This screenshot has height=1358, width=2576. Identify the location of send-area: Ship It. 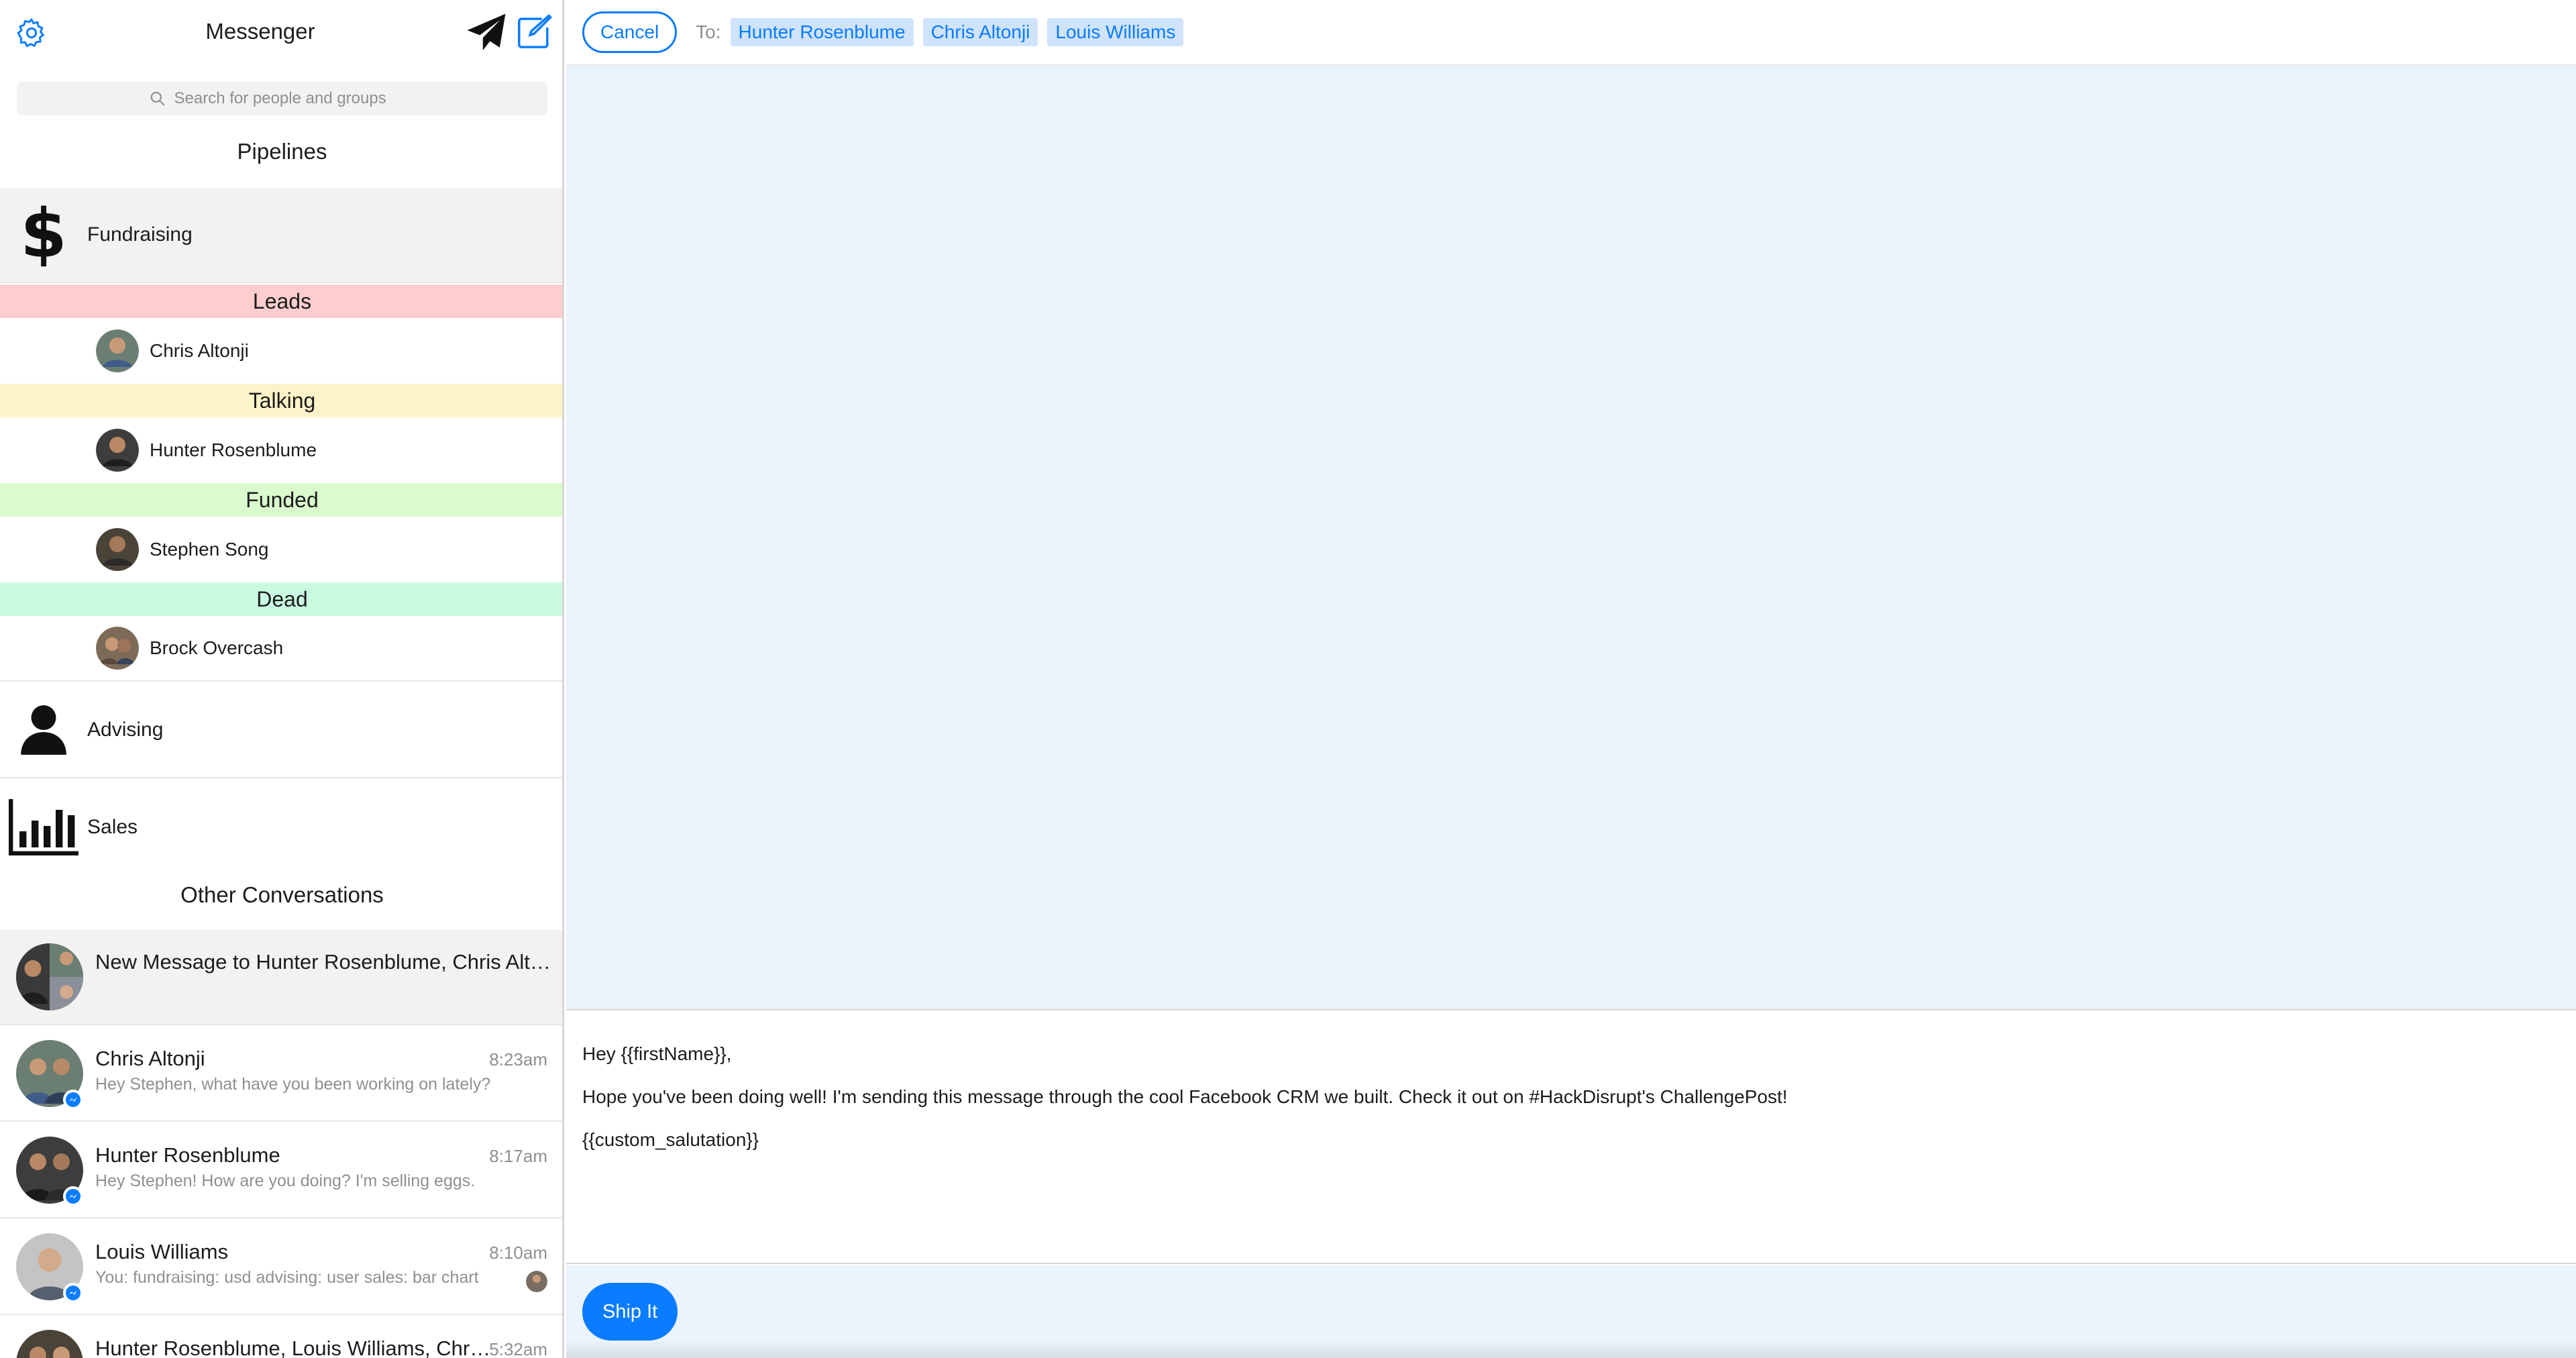
(1571, 1312).